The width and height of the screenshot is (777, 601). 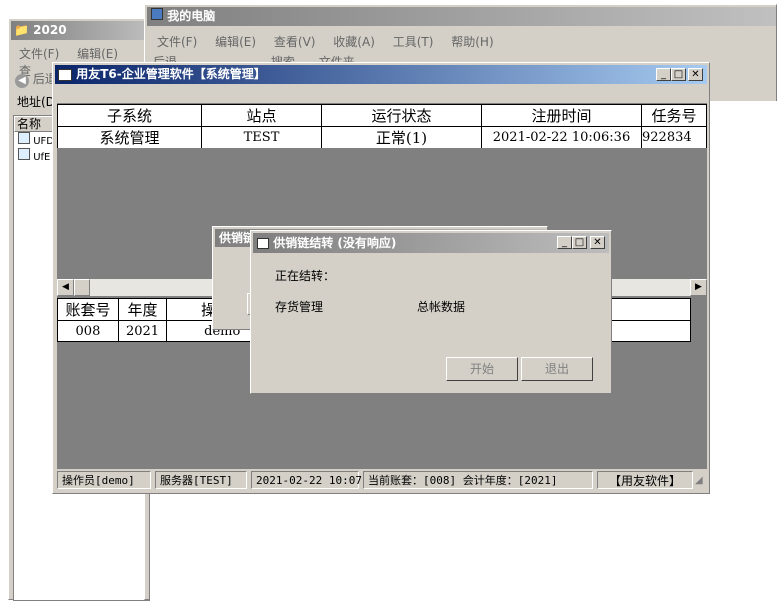 I want to click on cell-subsystem: 系统管理, so click(x=129, y=137).